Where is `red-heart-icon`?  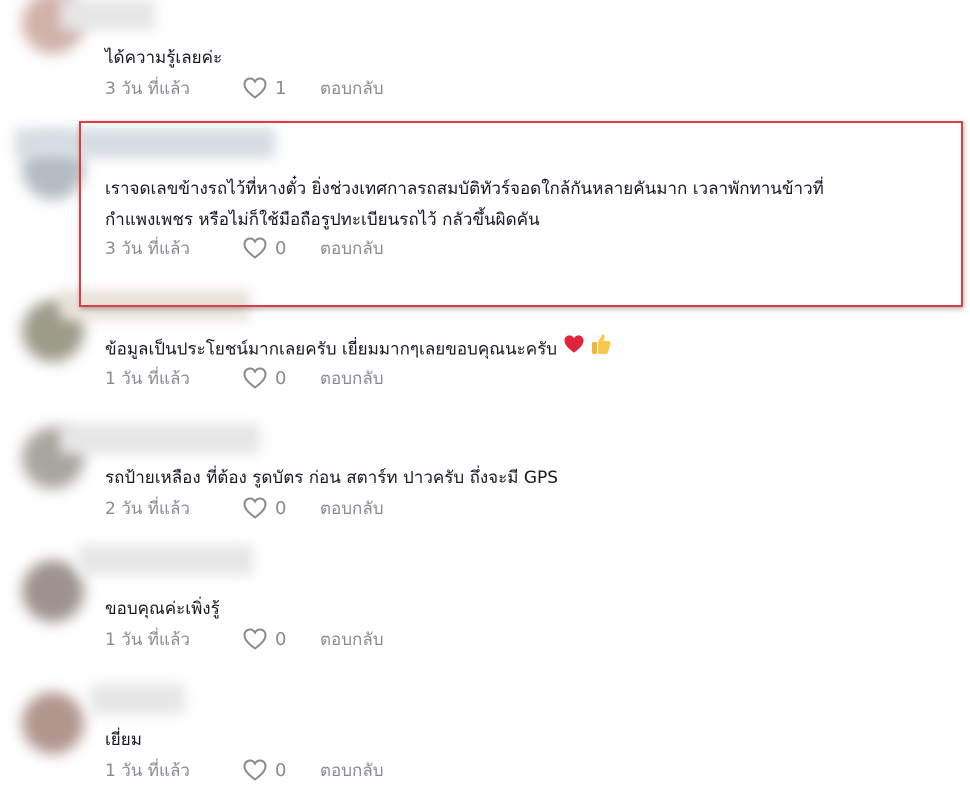 red-heart-icon is located at coordinates (574, 349).